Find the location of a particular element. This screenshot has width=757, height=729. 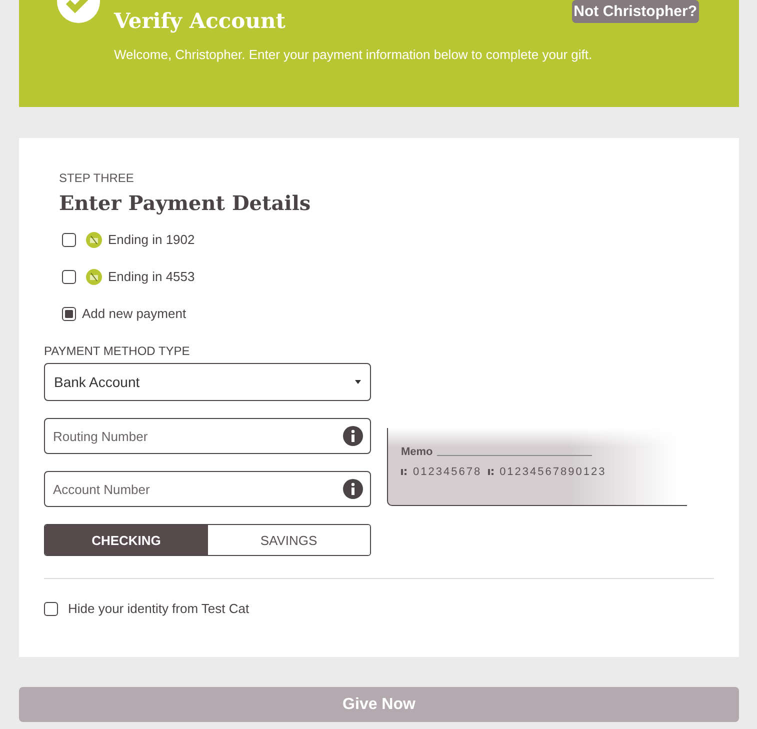

input-field: Account Number is located at coordinates (207, 489).